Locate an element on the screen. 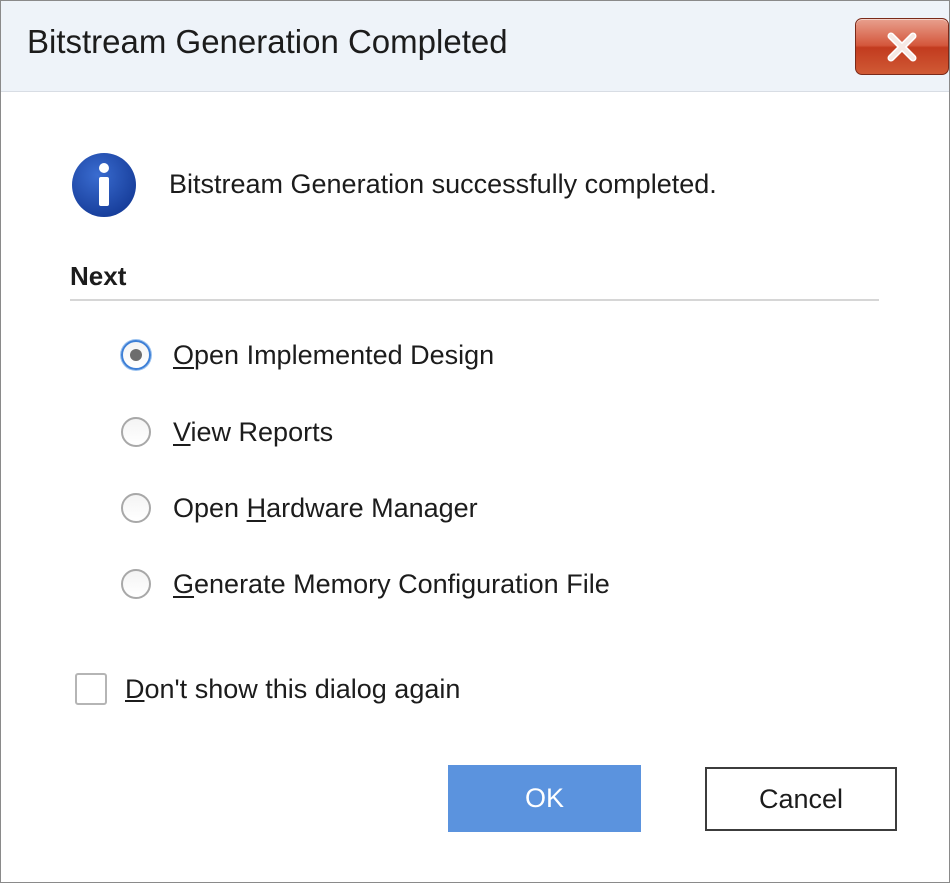 This screenshot has width=950, height=883. option-label: Open Hardware Manager is located at coordinates (325, 507).